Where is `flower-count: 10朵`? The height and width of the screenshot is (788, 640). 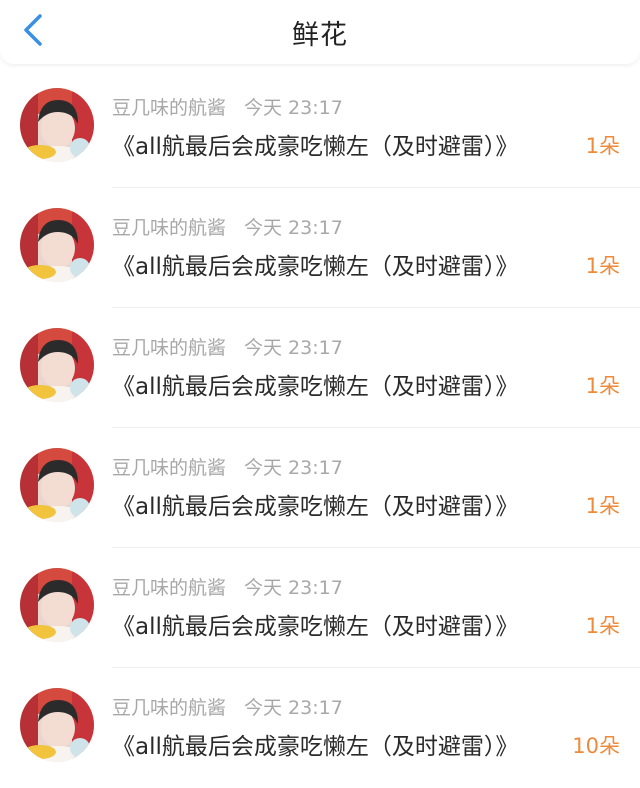
flower-count: 10朵 is located at coordinates (596, 746).